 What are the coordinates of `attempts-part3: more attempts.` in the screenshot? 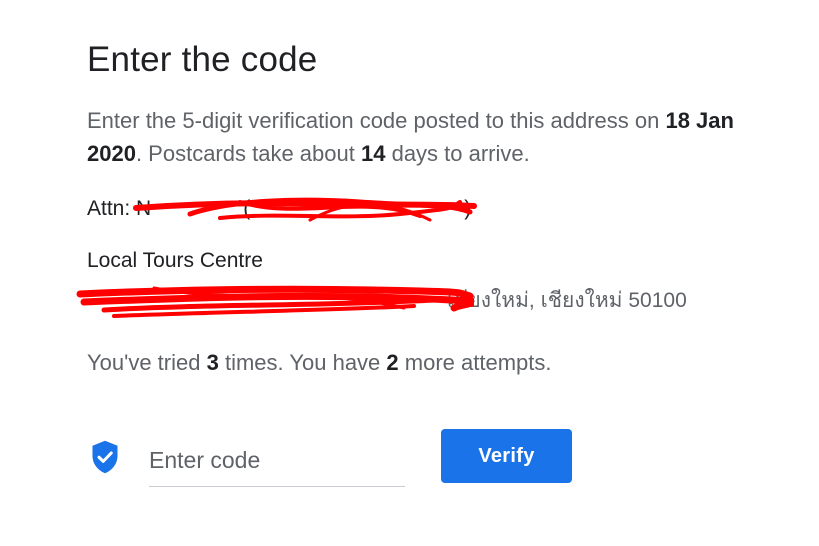 It's located at (475, 362).